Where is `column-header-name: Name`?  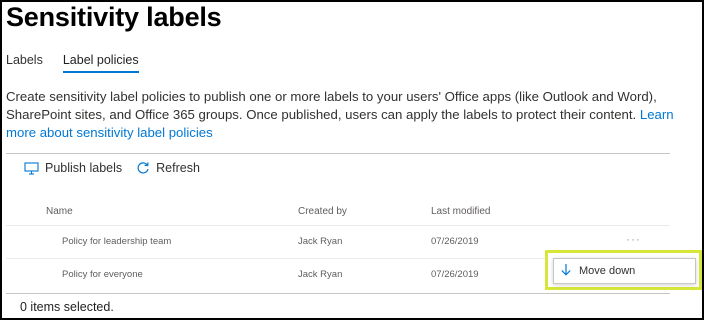
column-header-name: Name is located at coordinates (59, 211).